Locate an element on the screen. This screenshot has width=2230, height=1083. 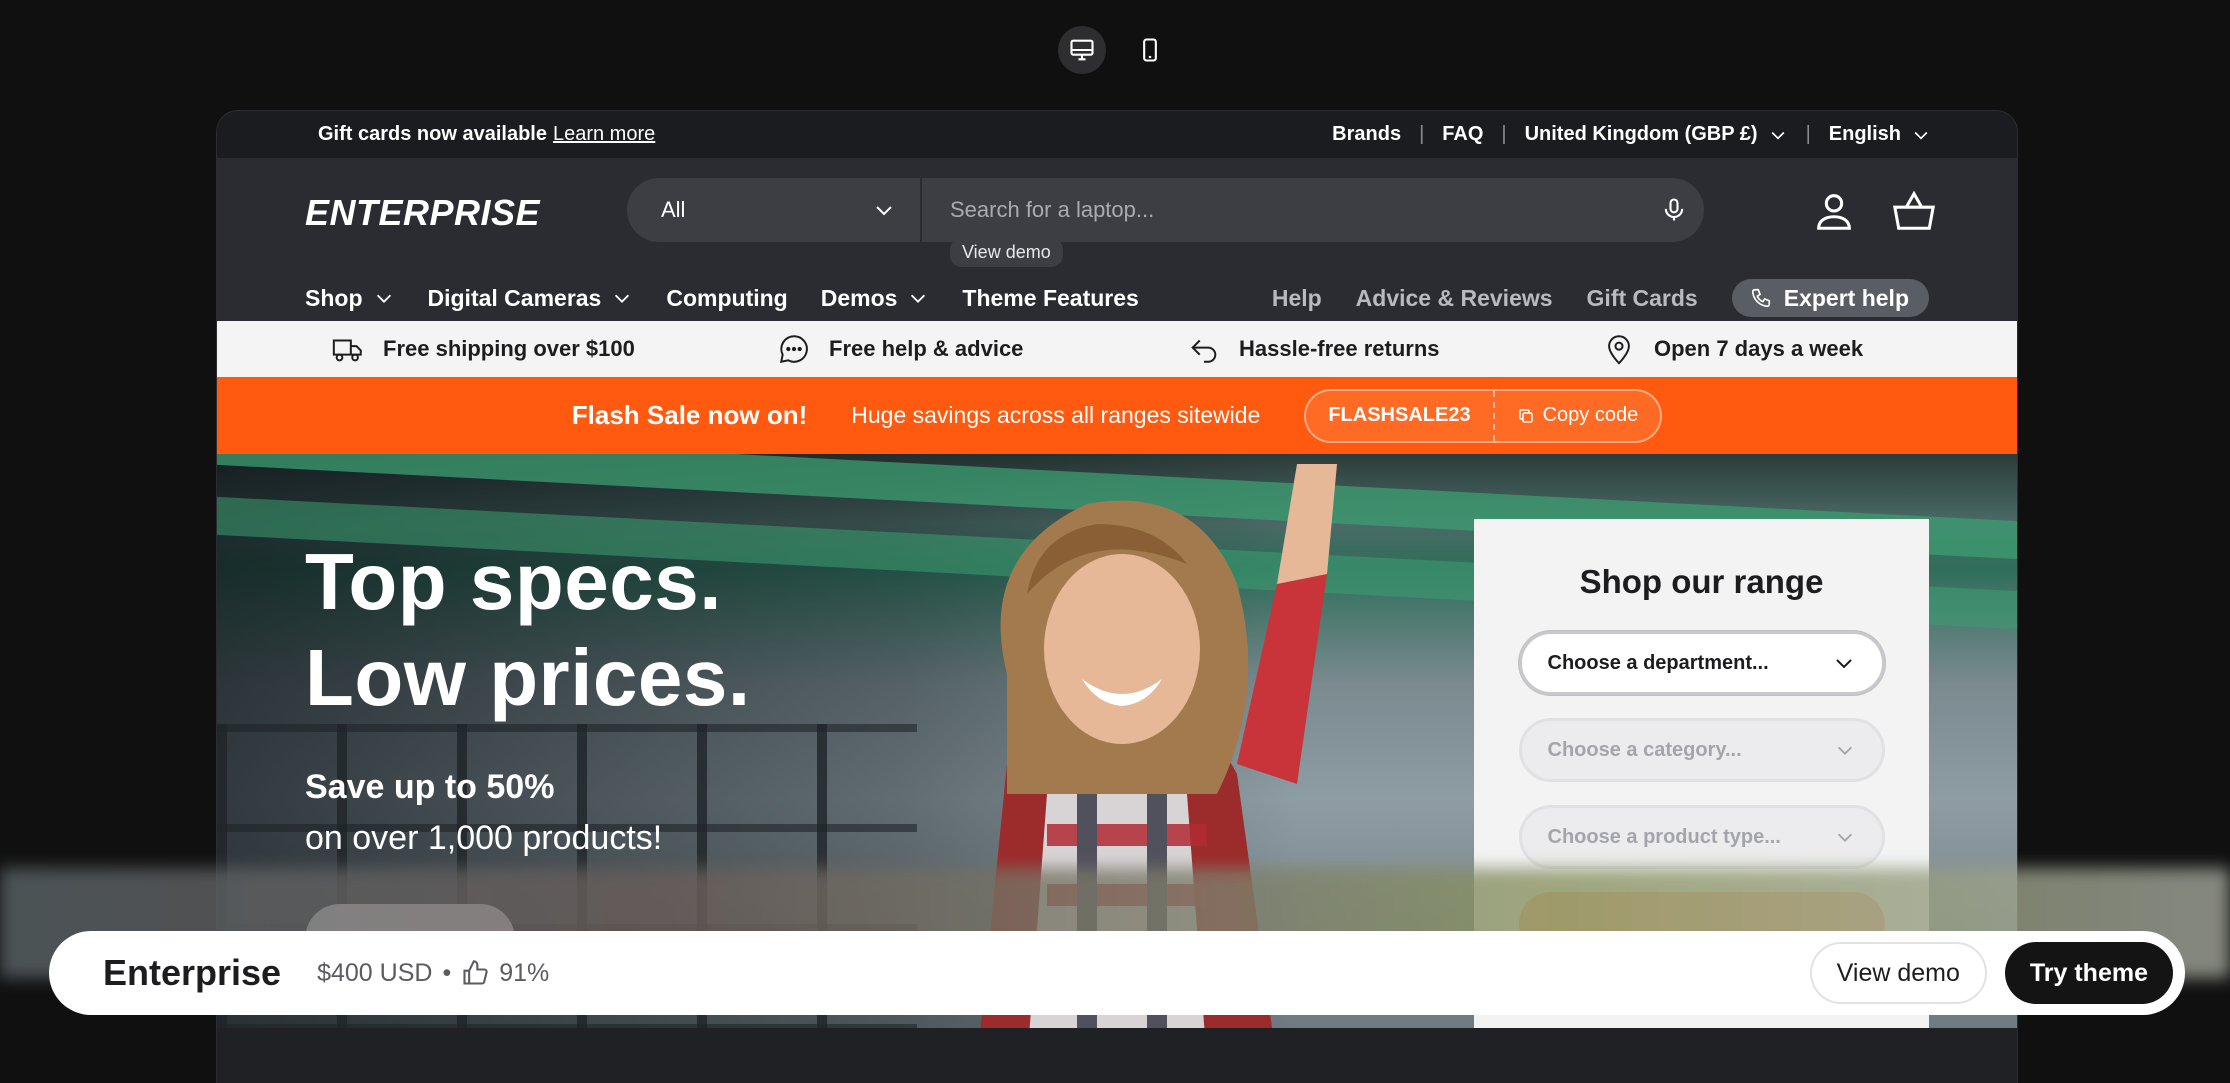
view-demo-button: View demo is located at coordinates (1898, 973).